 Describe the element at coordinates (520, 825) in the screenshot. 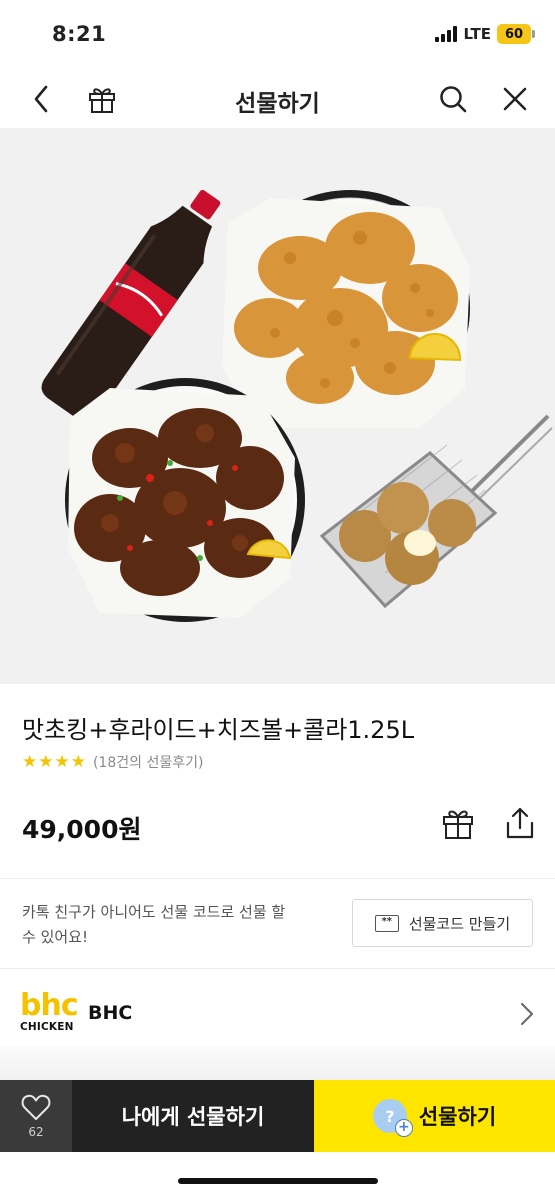

I see `share-icon` at that location.